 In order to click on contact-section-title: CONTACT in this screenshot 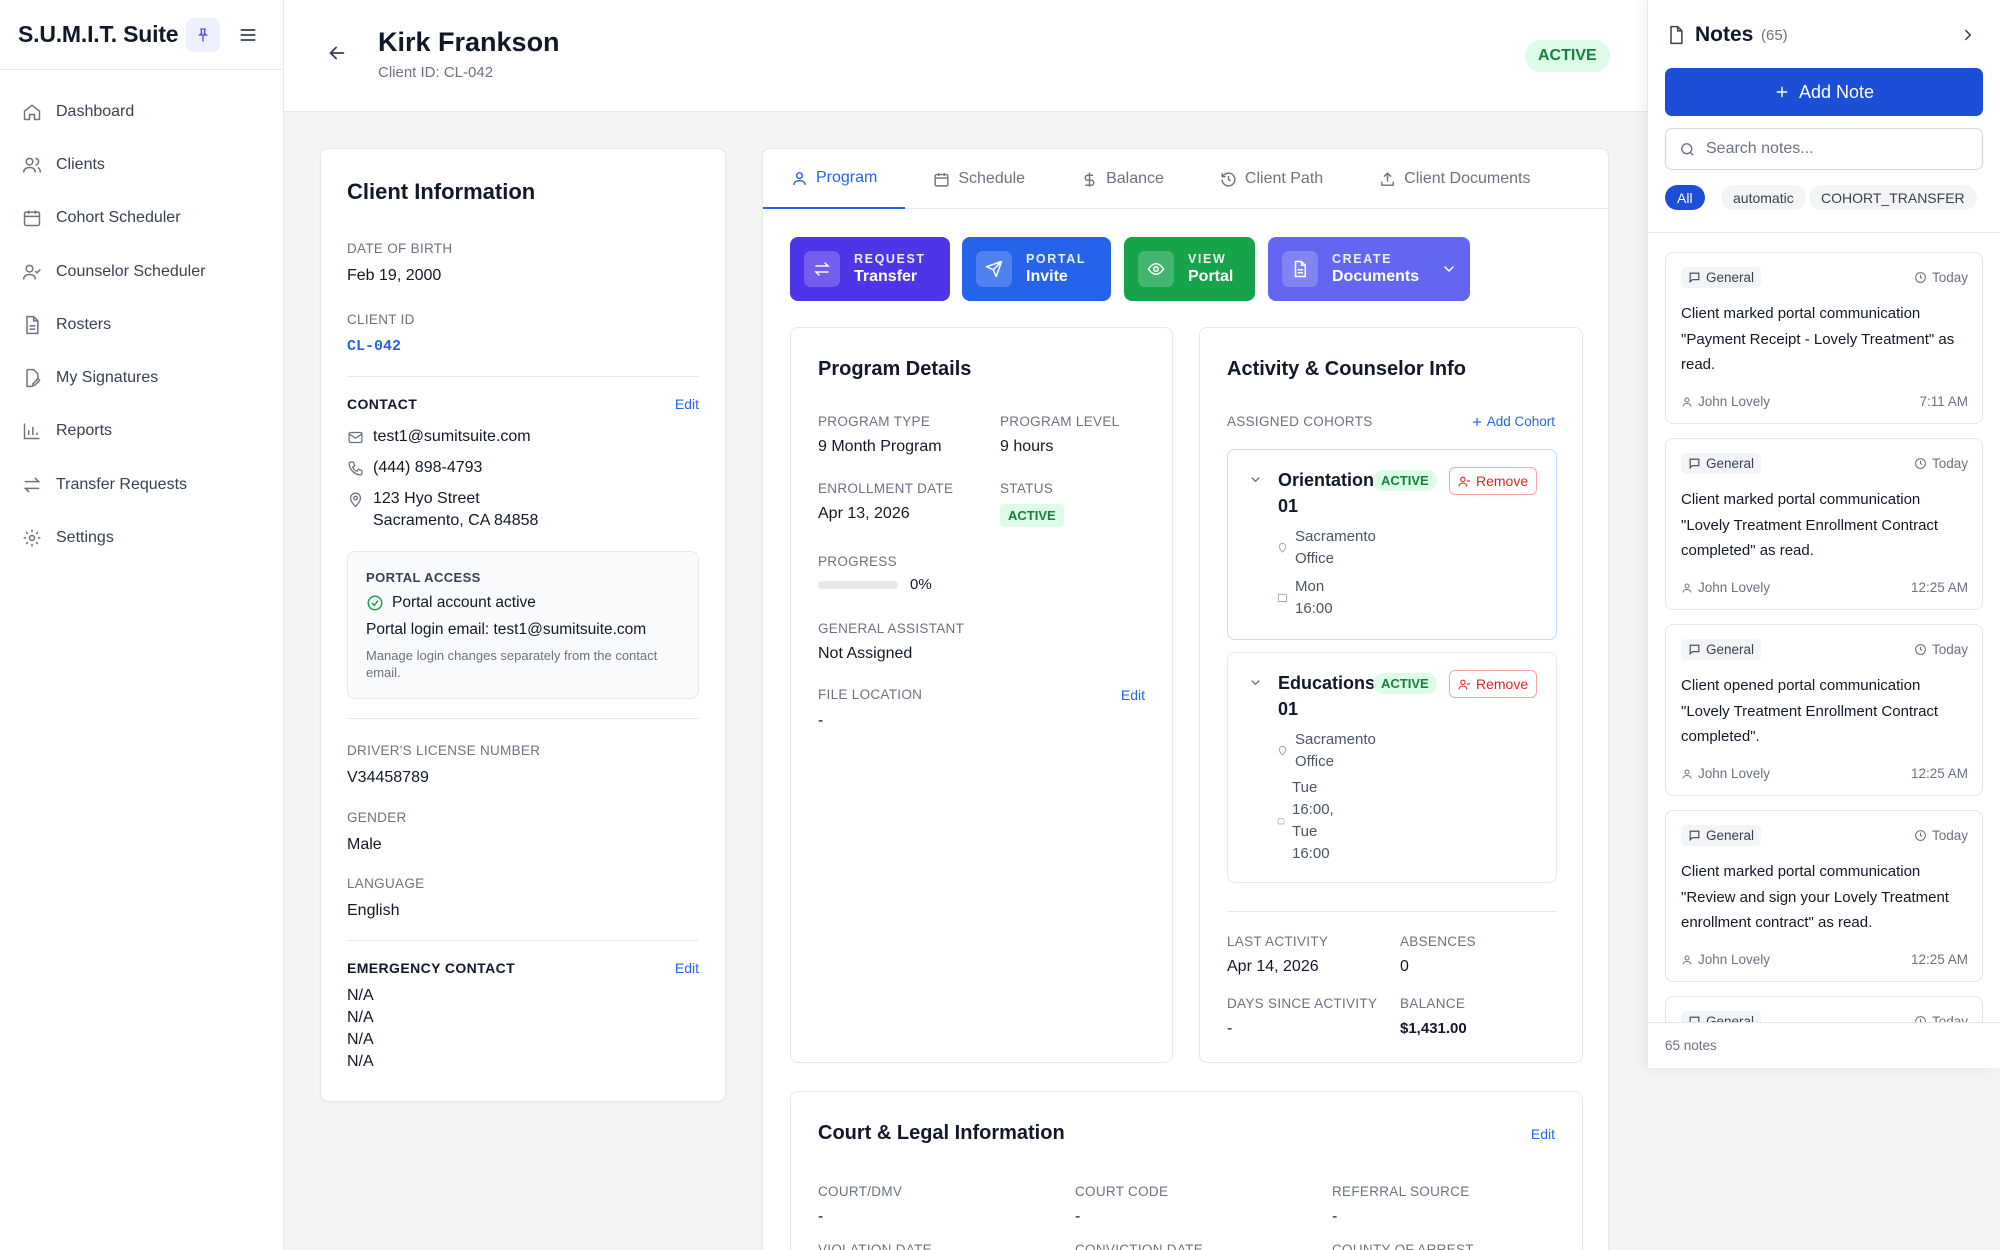, I will do `click(382, 404)`.